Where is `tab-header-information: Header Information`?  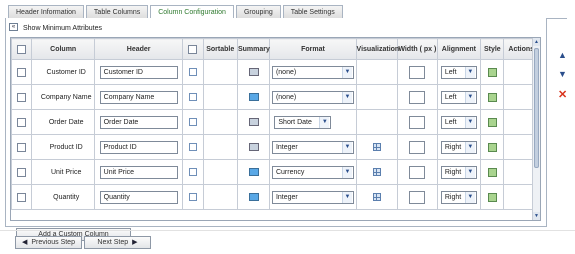 tab-header-information: Header Information is located at coordinates (46, 12).